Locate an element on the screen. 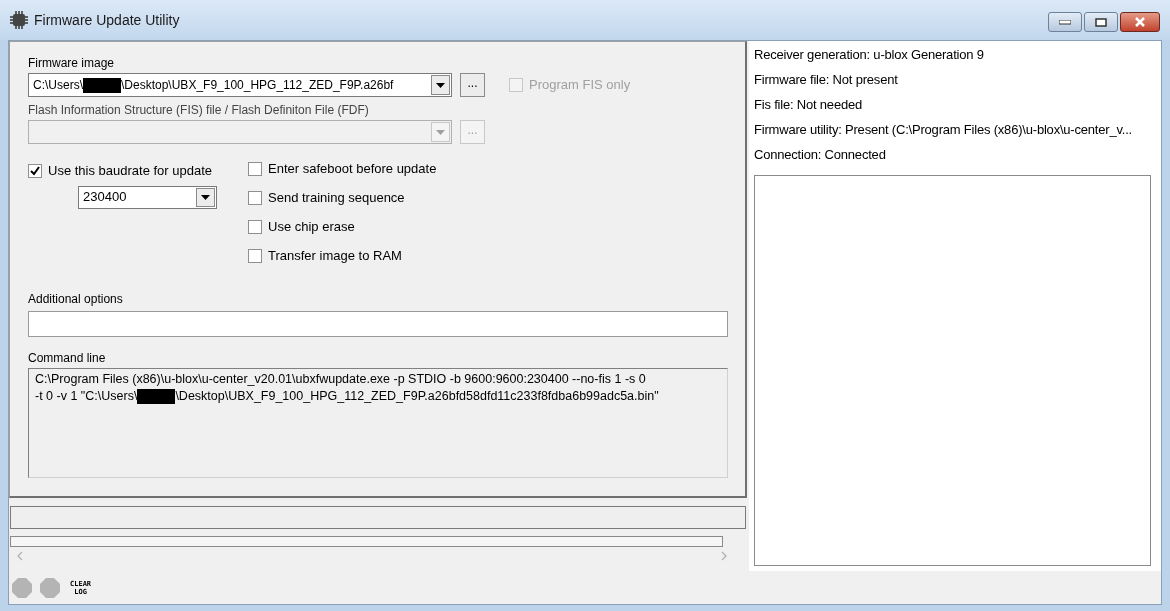 This screenshot has height=611, width=1170. chip-icon is located at coordinates (19, 20).